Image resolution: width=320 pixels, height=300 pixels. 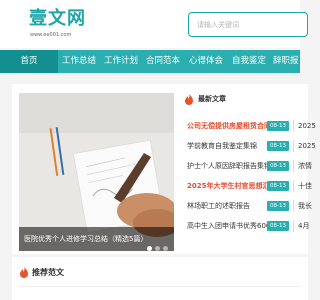 What do you see at coordinates (218, 206) in the screenshot?
I see `article-title: 林场职工的述职报告` at bounding box center [218, 206].